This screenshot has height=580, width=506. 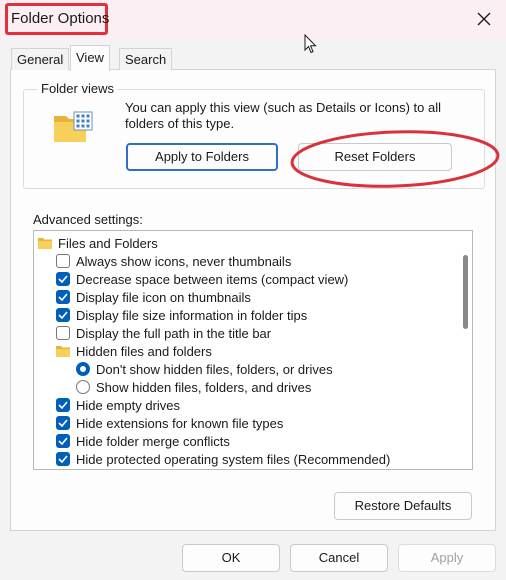 I want to click on settings-group-row: Files and Folders, so click(x=98, y=243).